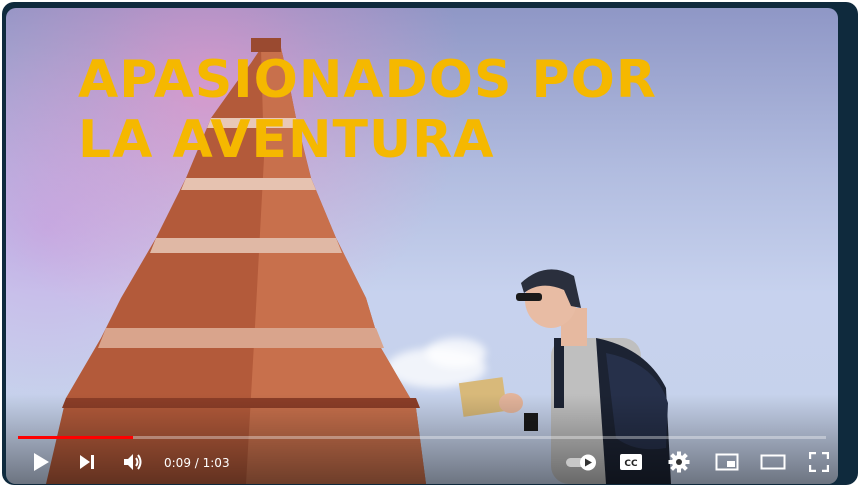 This screenshot has width=860, height=487. I want to click on volume-icon, so click(133, 464).